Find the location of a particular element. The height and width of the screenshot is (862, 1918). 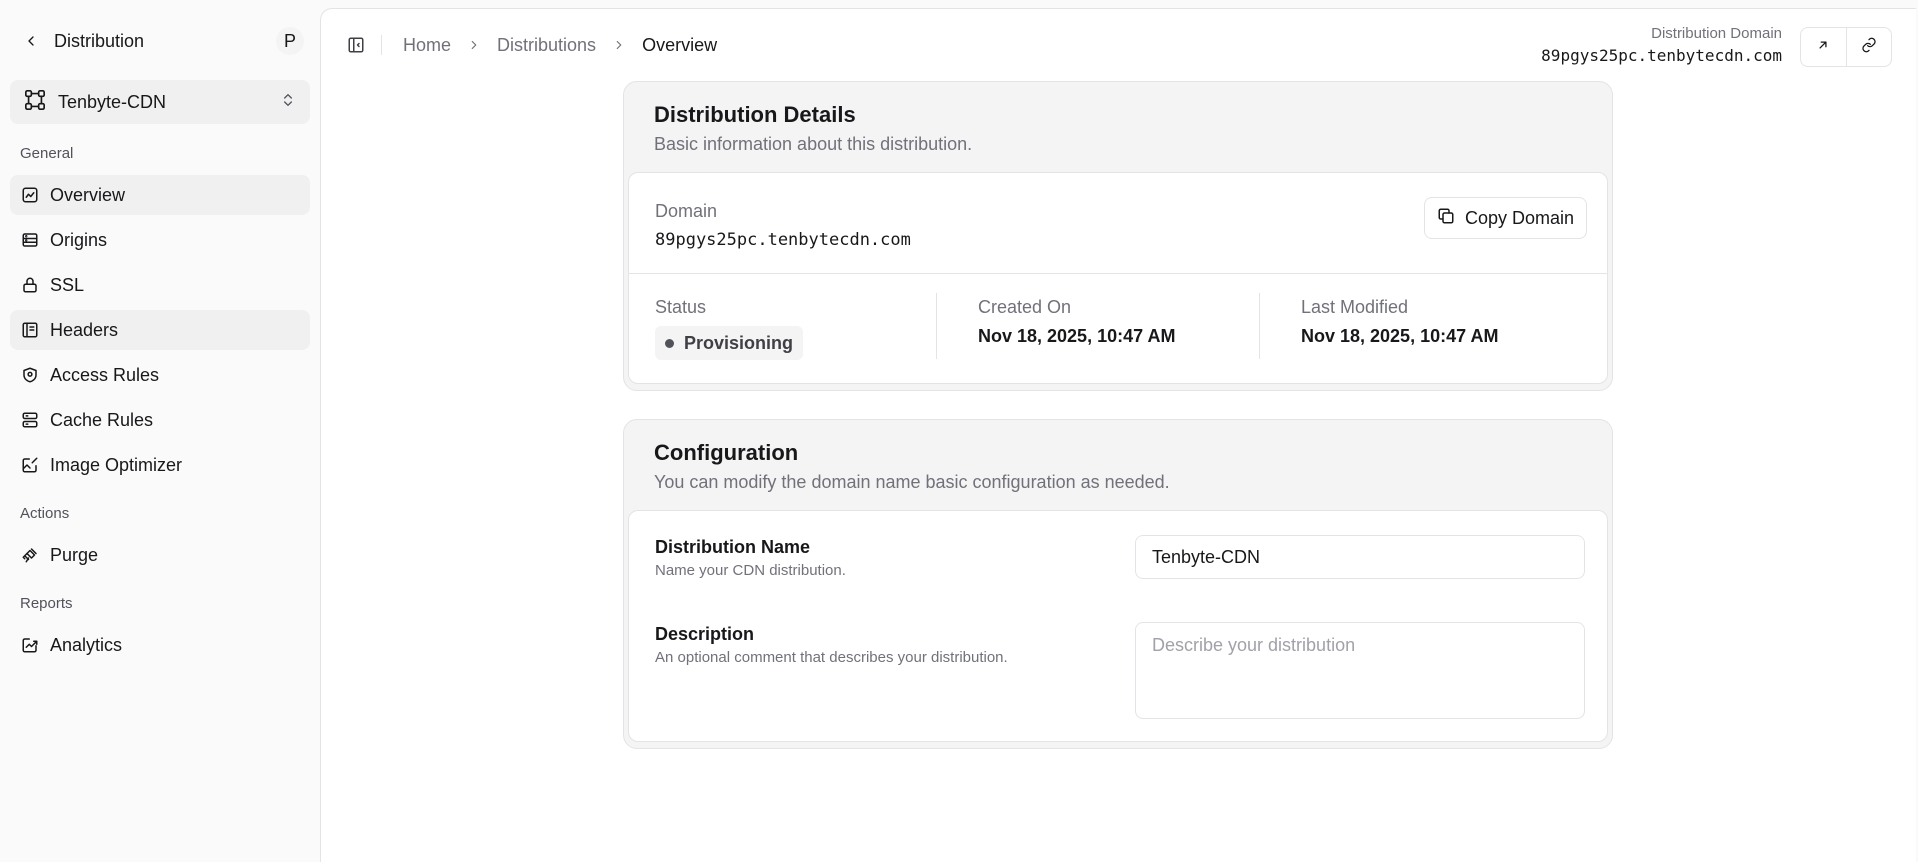

sidebar-header: Distribution P is located at coordinates (162, 41).